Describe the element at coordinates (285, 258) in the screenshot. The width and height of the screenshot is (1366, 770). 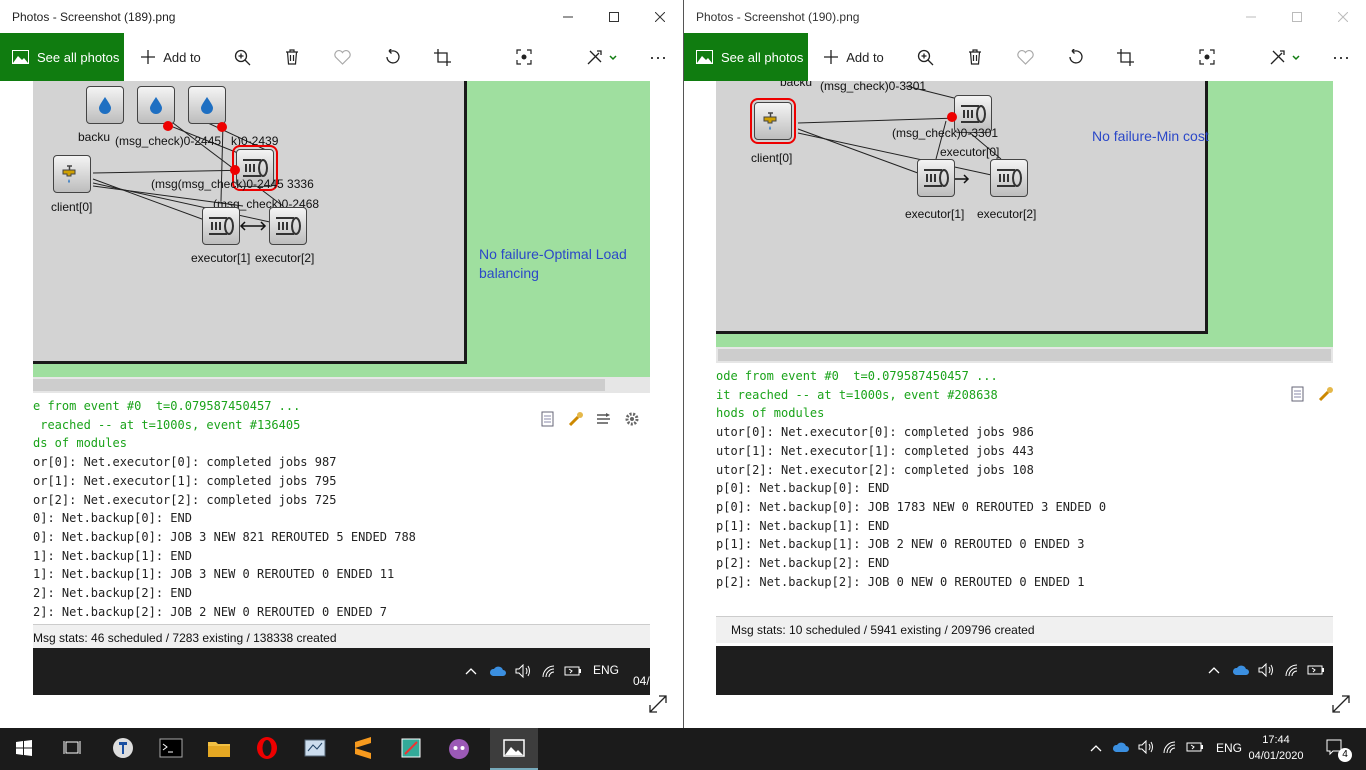
I see `executor-label: executor[2]` at that location.